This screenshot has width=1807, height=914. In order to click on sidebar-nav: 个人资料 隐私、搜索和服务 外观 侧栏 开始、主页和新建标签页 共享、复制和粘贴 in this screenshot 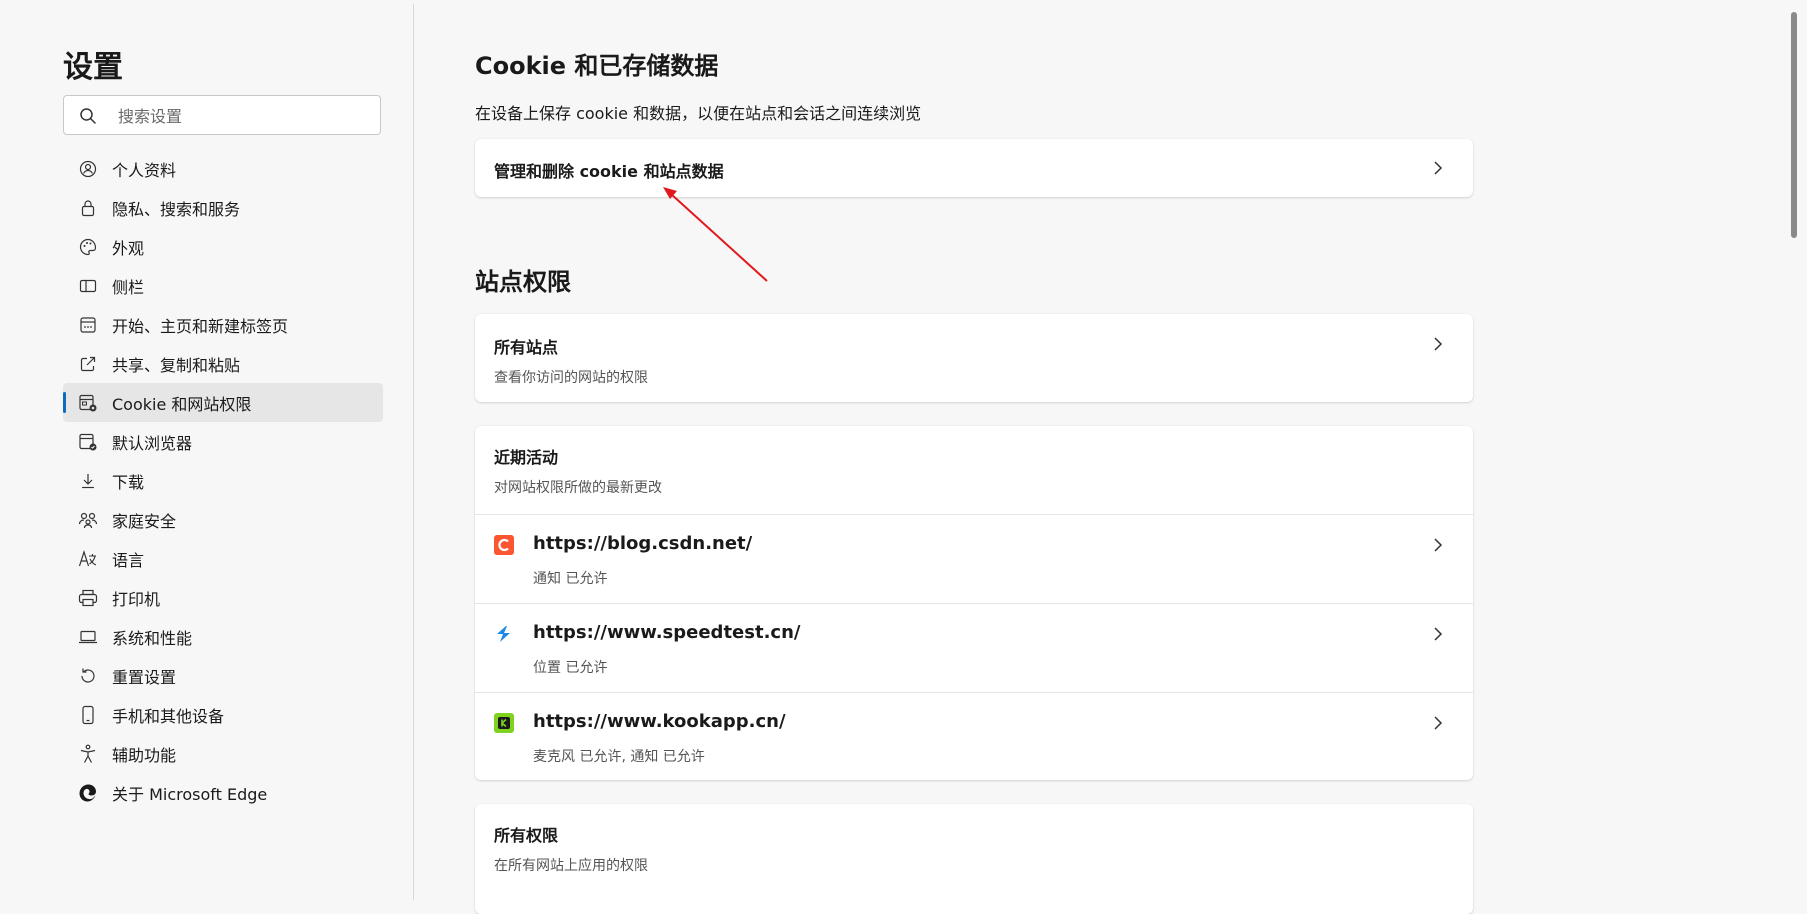, I will do `click(223, 480)`.